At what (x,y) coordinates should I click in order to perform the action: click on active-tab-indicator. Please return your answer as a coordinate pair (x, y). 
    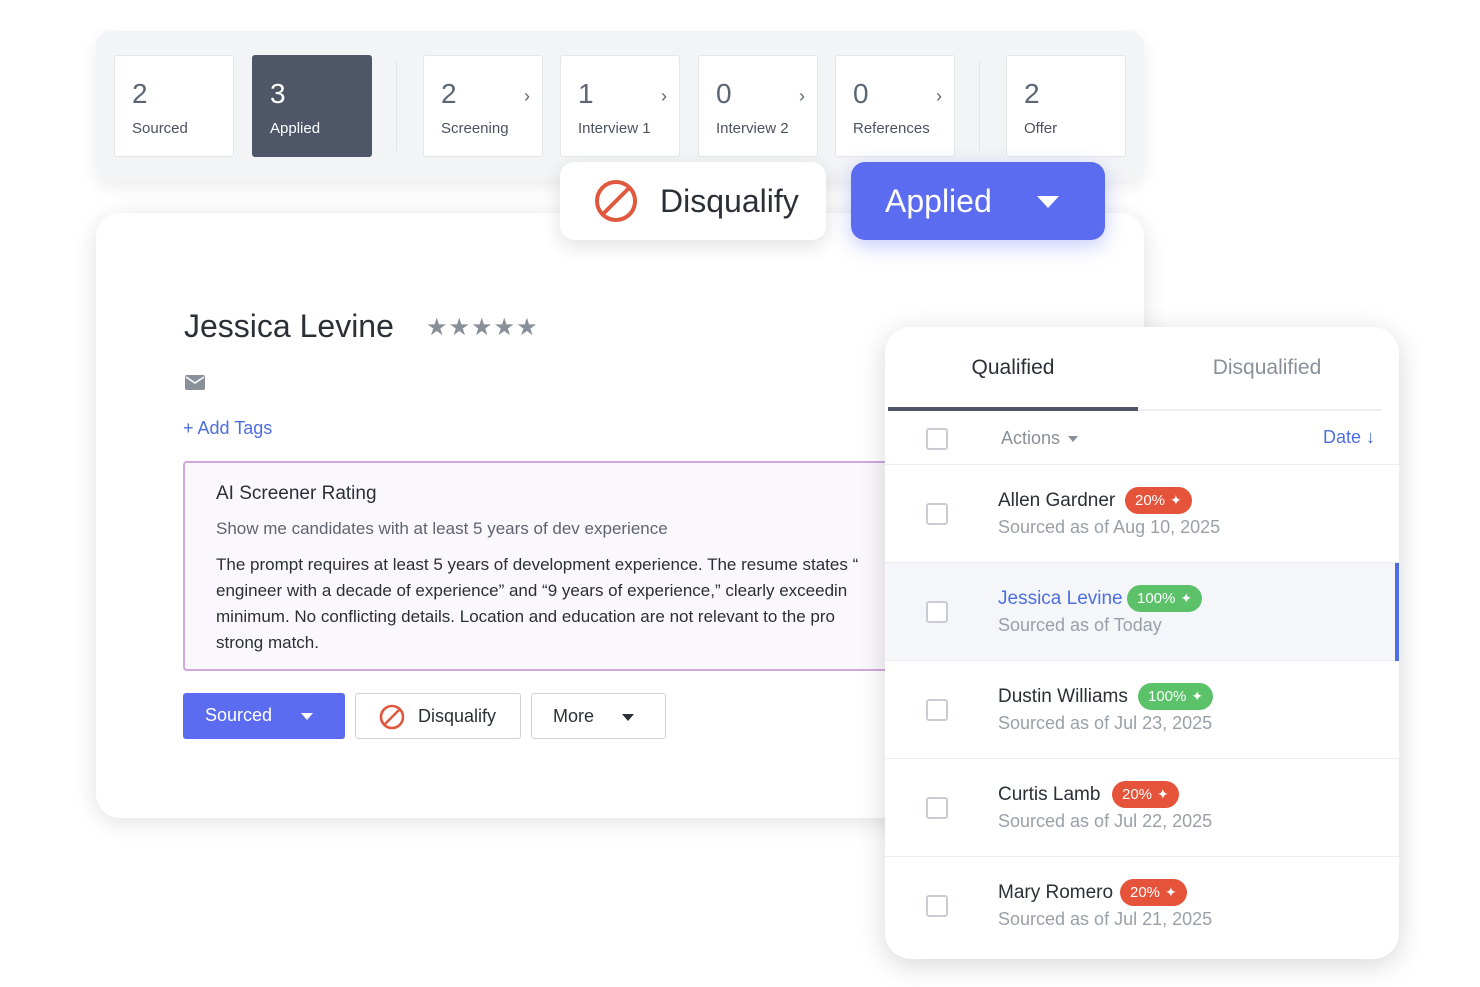
    Looking at the image, I should click on (1013, 409).